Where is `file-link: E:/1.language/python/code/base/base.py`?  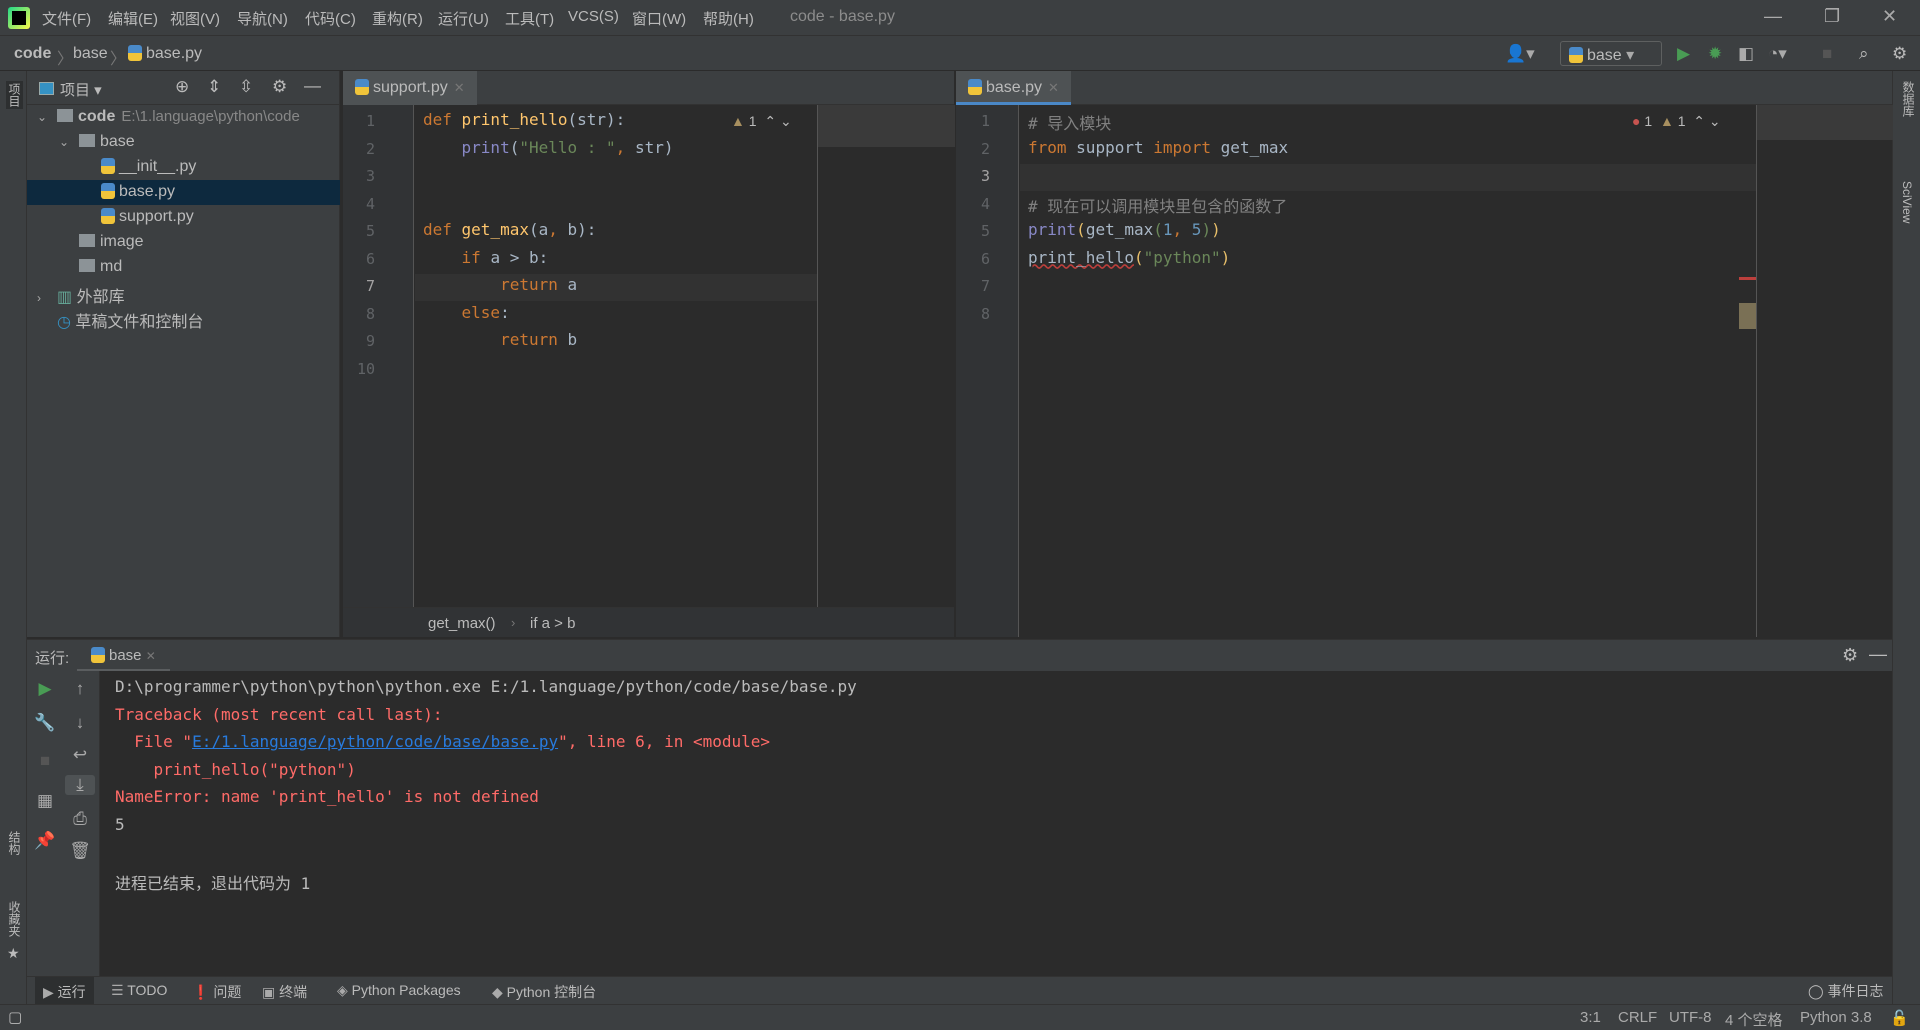
file-link: E:/1.language/python/code/base/base.py is located at coordinates (375, 741).